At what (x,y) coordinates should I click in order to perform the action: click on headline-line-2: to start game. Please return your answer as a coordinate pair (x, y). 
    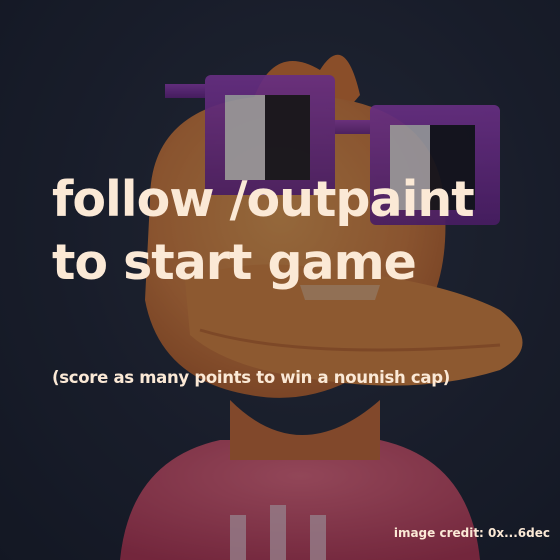
    Looking at the image, I should click on (234, 262).